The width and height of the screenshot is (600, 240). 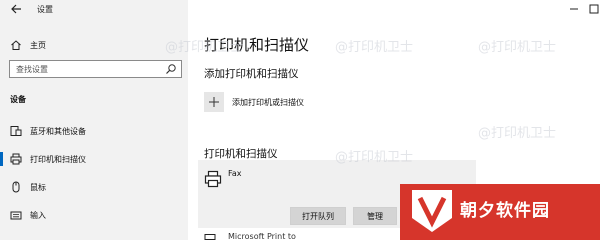 What do you see at coordinates (18, 99) in the screenshot?
I see `section-header: 设备` at bounding box center [18, 99].